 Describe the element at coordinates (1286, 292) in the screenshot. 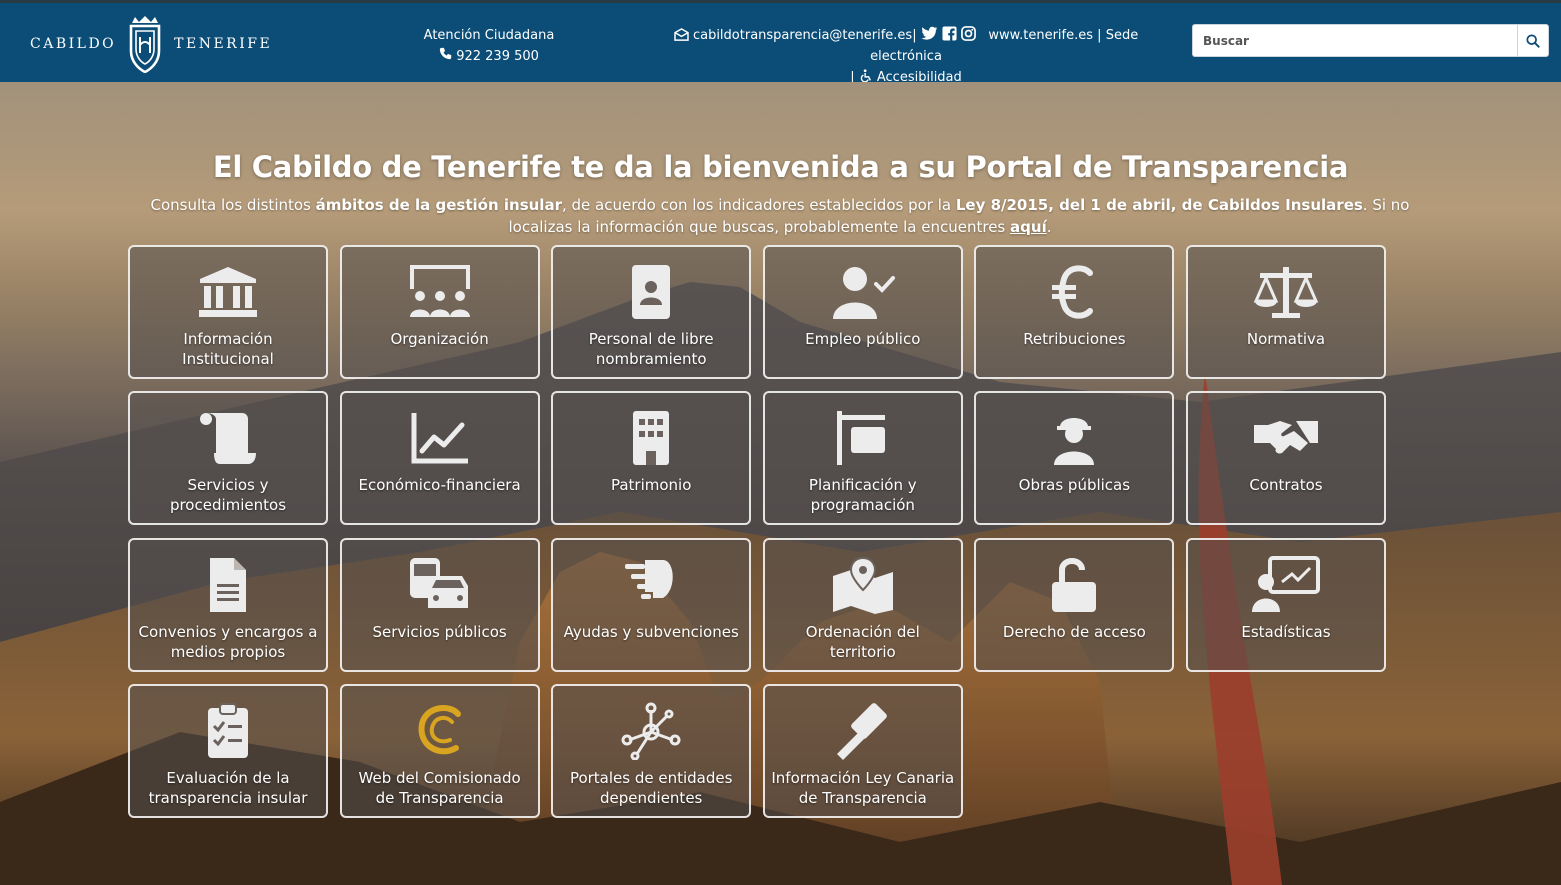

I see `scales-icon` at that location.